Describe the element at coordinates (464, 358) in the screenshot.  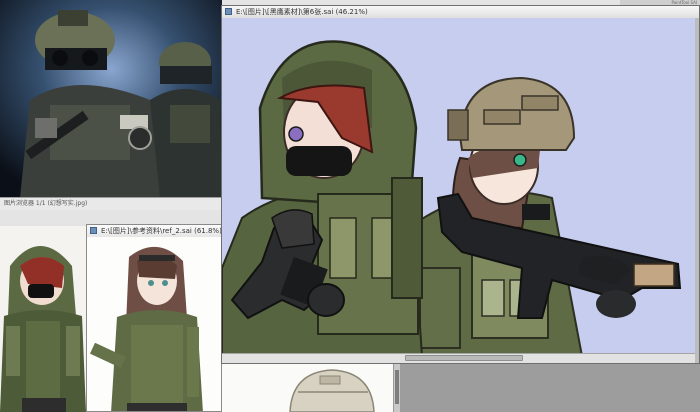
I see `main-scroll-thumb` at that location.